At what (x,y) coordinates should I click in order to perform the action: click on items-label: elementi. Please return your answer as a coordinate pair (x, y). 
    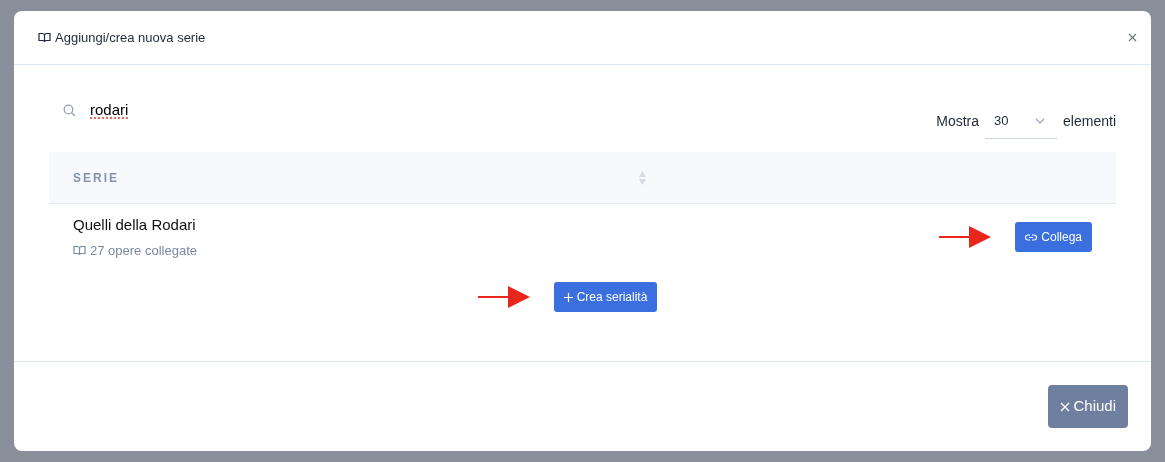
    Looking at the image, I should click on (1089, 121).